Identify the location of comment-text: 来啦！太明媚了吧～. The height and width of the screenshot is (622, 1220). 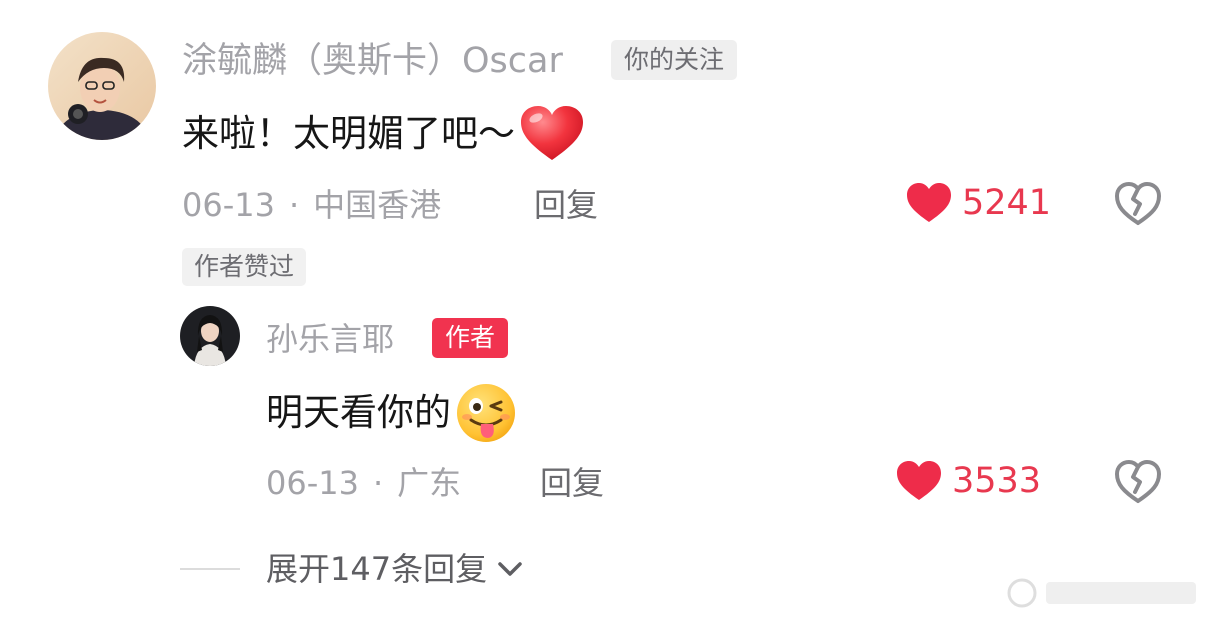
(348, 133).